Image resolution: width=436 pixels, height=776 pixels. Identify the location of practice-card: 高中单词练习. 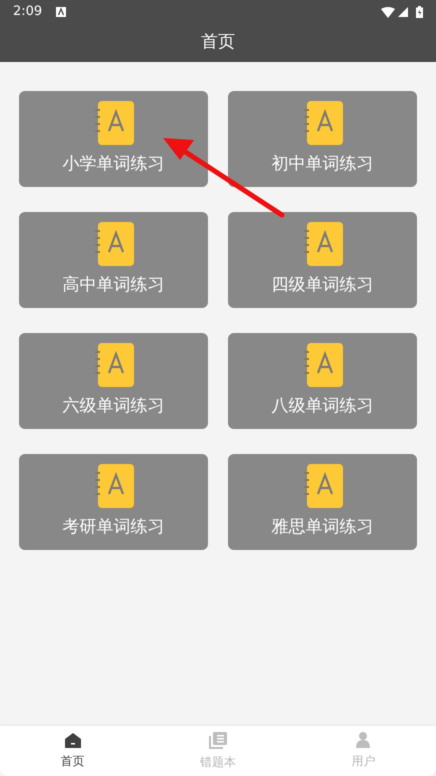
(113, 260).